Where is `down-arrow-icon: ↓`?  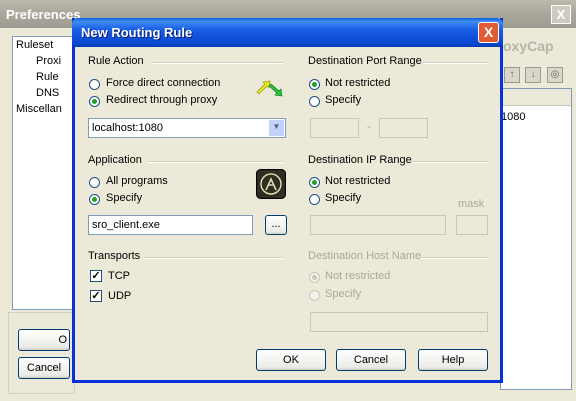
down-arrow-icon: ↓ is located at coordinates (533, 75).